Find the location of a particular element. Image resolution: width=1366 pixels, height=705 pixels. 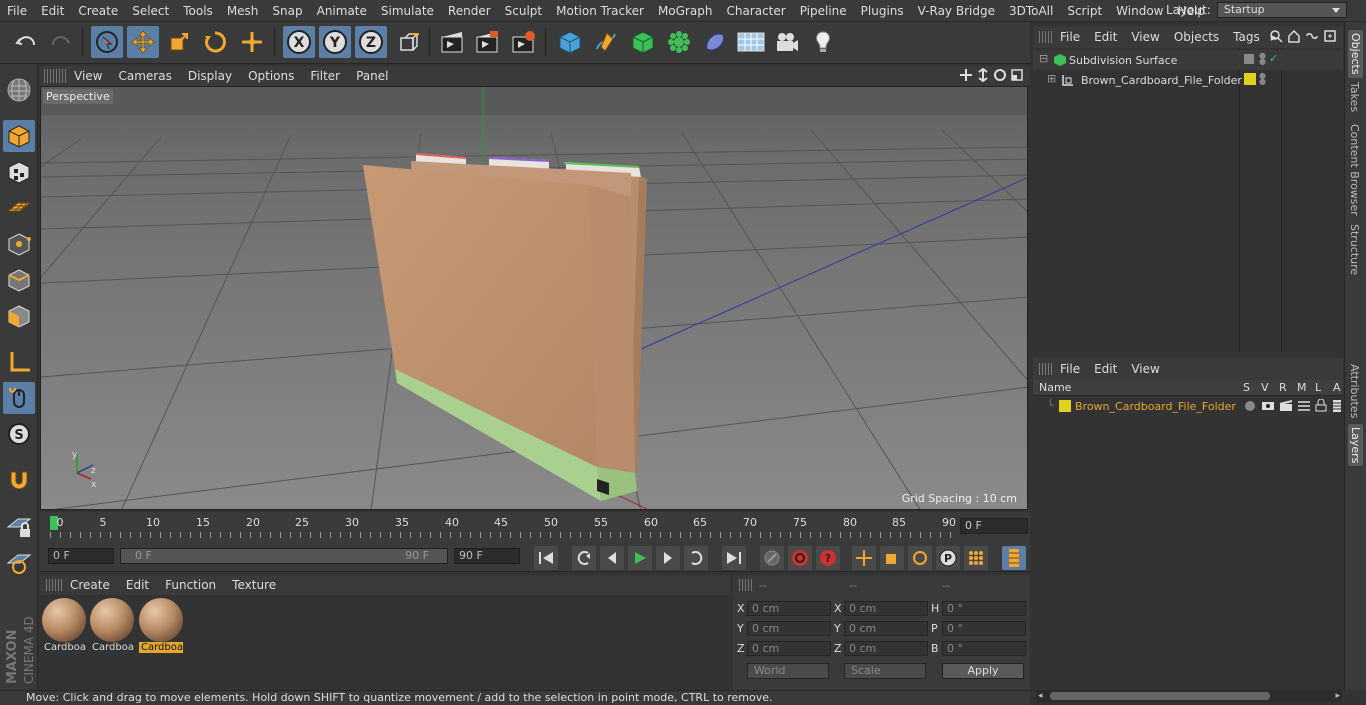

snapping-icon: S is located at coordinates (19, 434).